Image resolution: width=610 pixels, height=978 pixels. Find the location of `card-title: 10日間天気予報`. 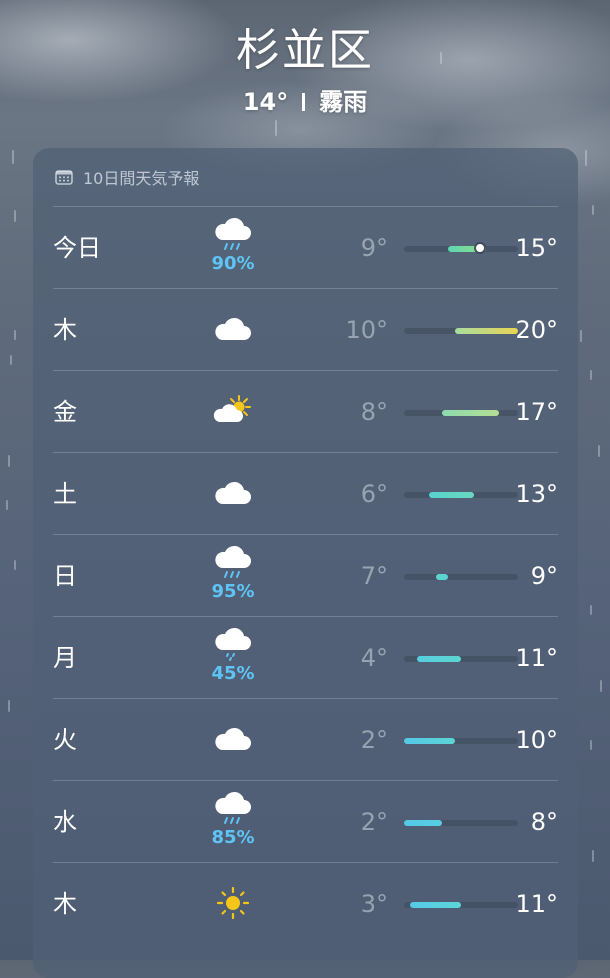

card-title: 10日間天気予報 is located at coordinates (141, 178).